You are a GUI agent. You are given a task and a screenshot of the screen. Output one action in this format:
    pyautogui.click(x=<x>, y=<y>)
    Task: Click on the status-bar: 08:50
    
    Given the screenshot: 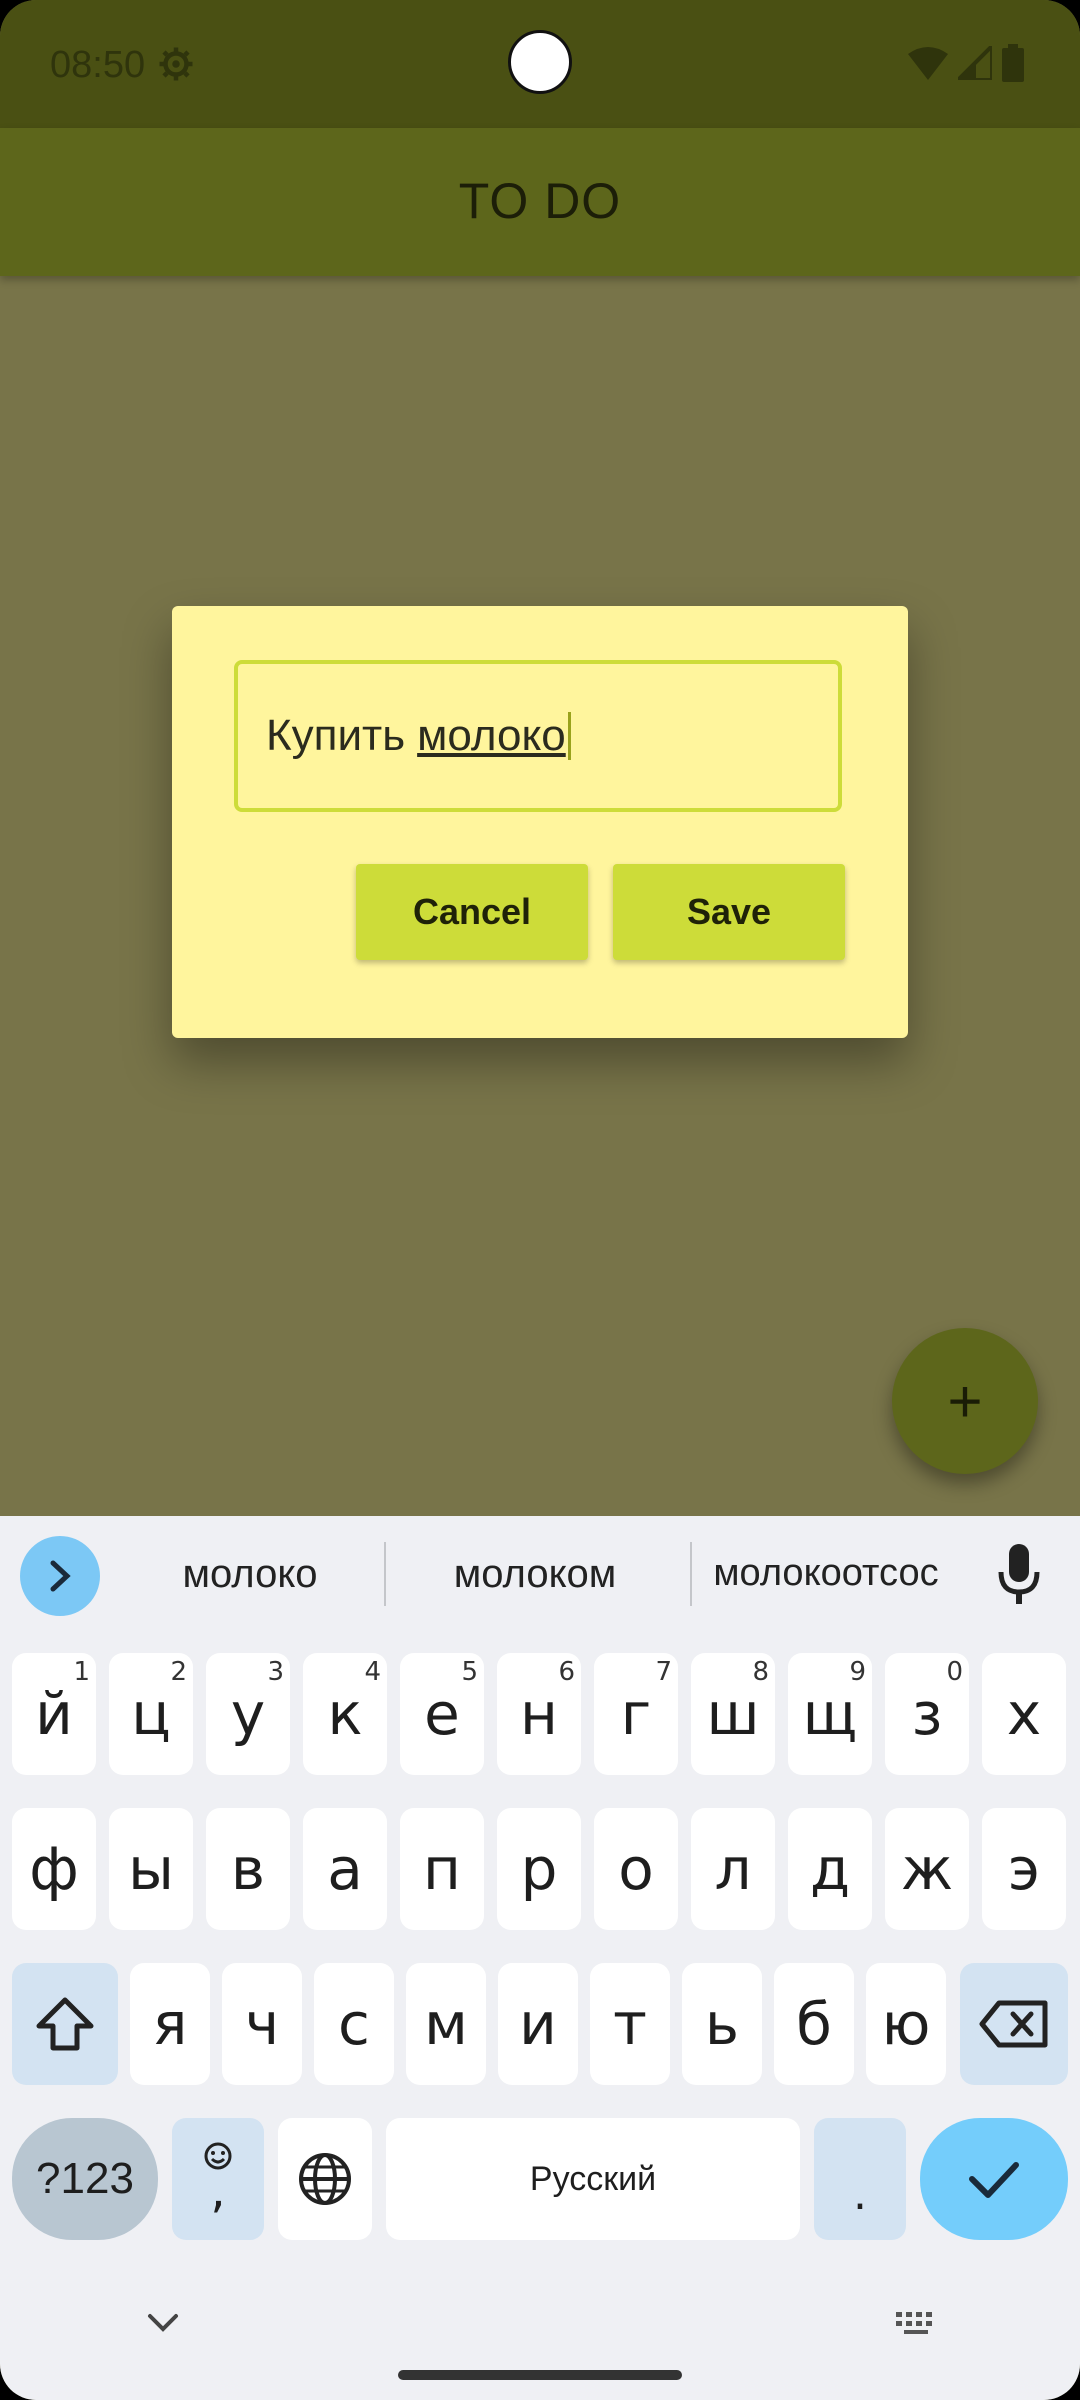 What is the action you would take?
    pyautogui.click(x=540, y=64)
    